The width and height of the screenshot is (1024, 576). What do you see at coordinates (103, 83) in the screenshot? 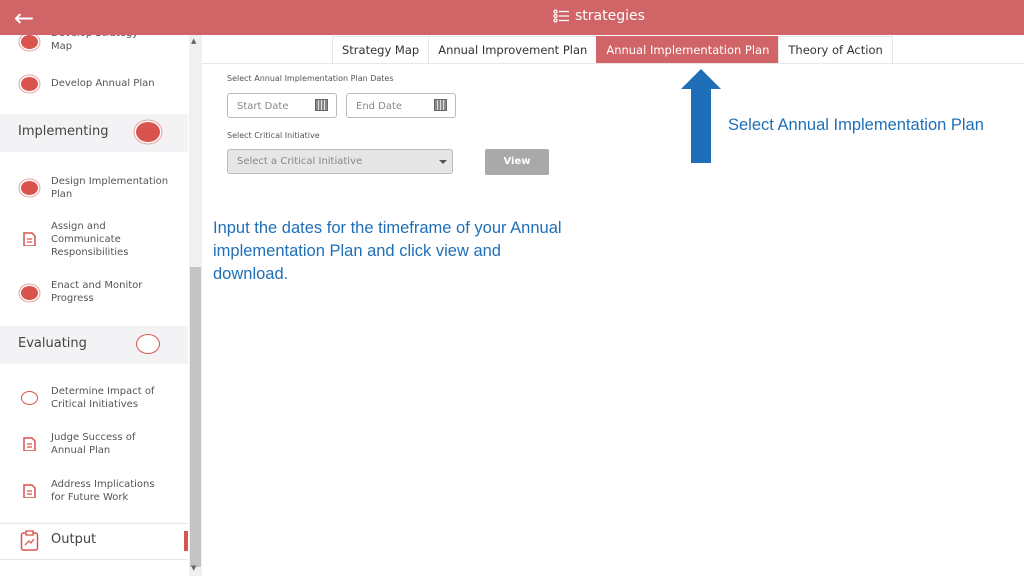
I see `sidebar-item-label: Develop Annual Plan` at bounding box center [103, 83].